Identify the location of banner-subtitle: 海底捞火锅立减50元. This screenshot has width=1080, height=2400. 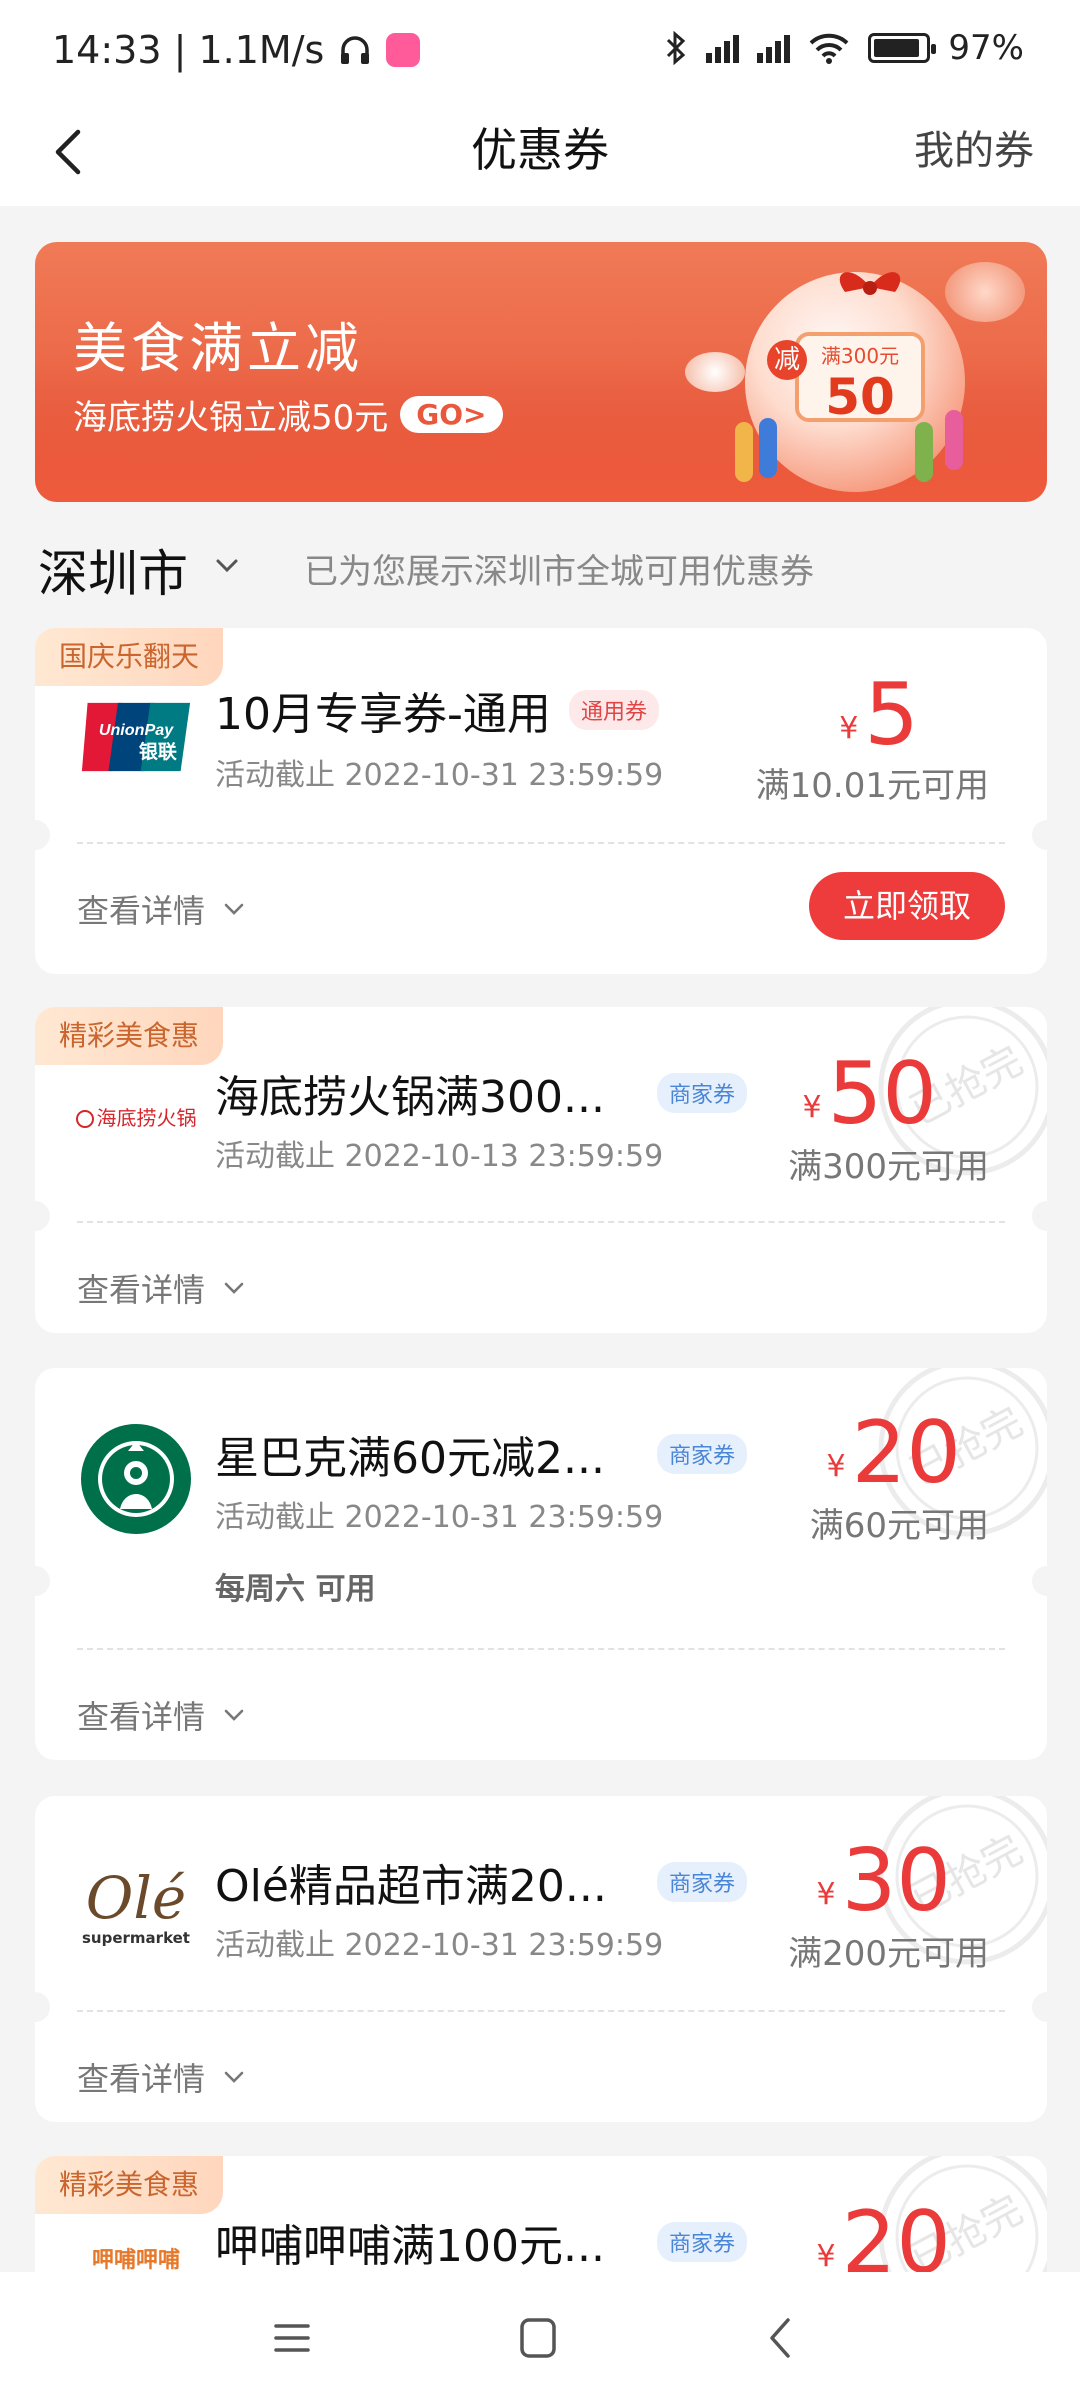
(231, 418).